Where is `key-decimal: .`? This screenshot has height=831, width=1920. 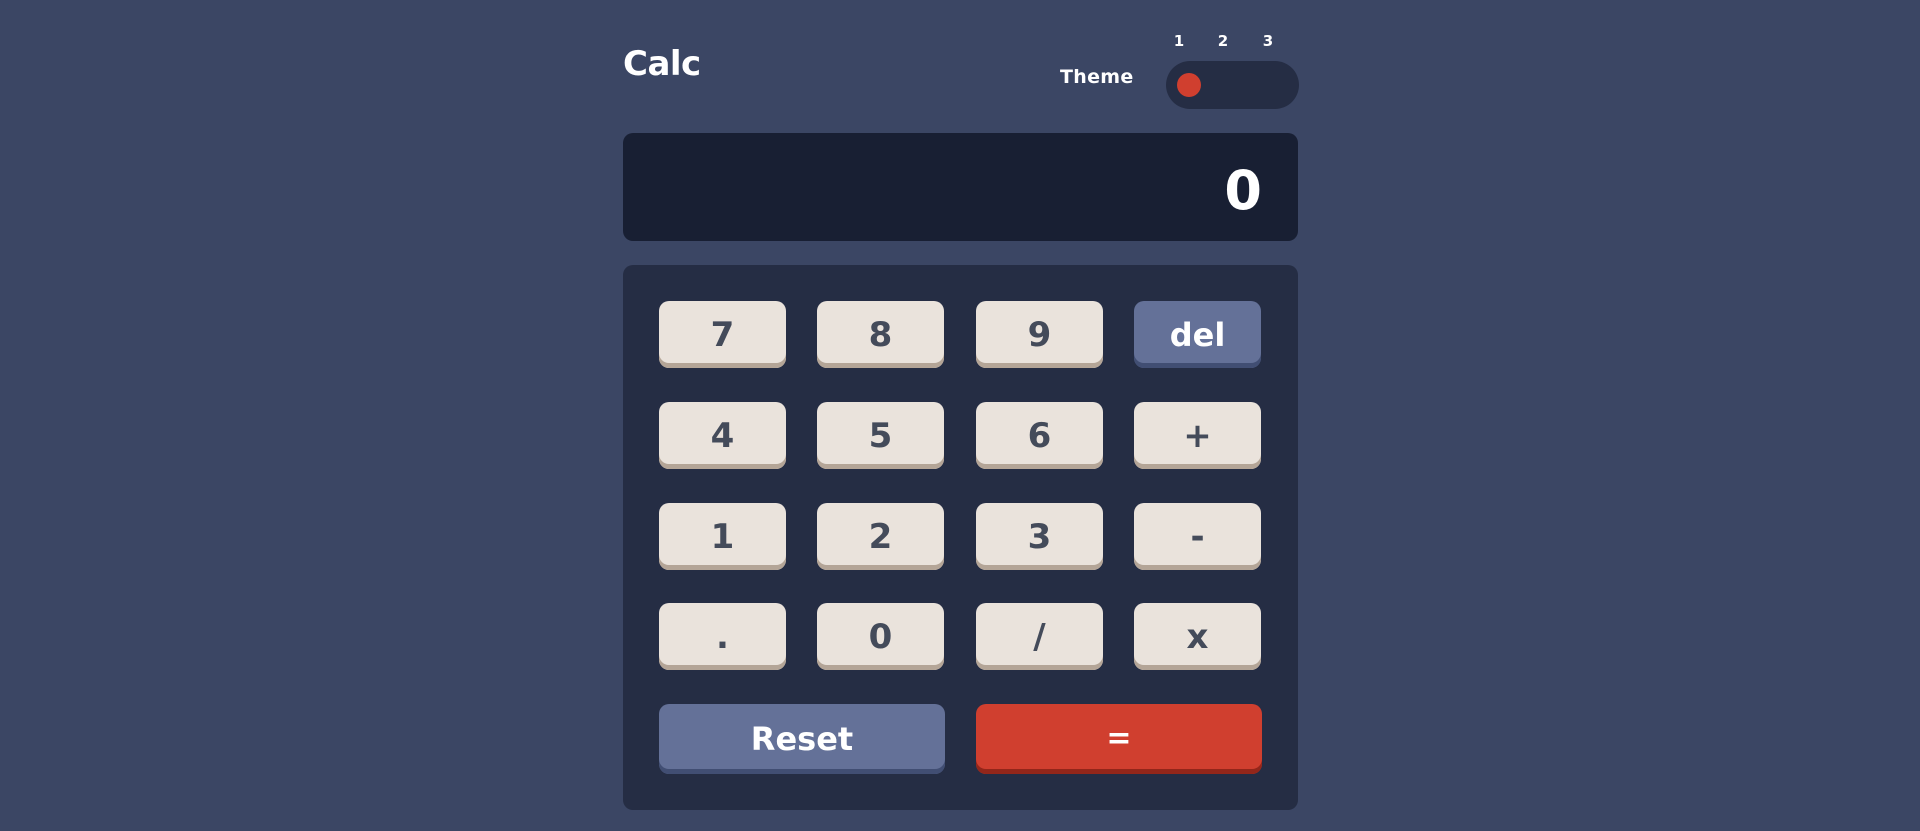 key-decimal: . is located at coordinates (722, 636).